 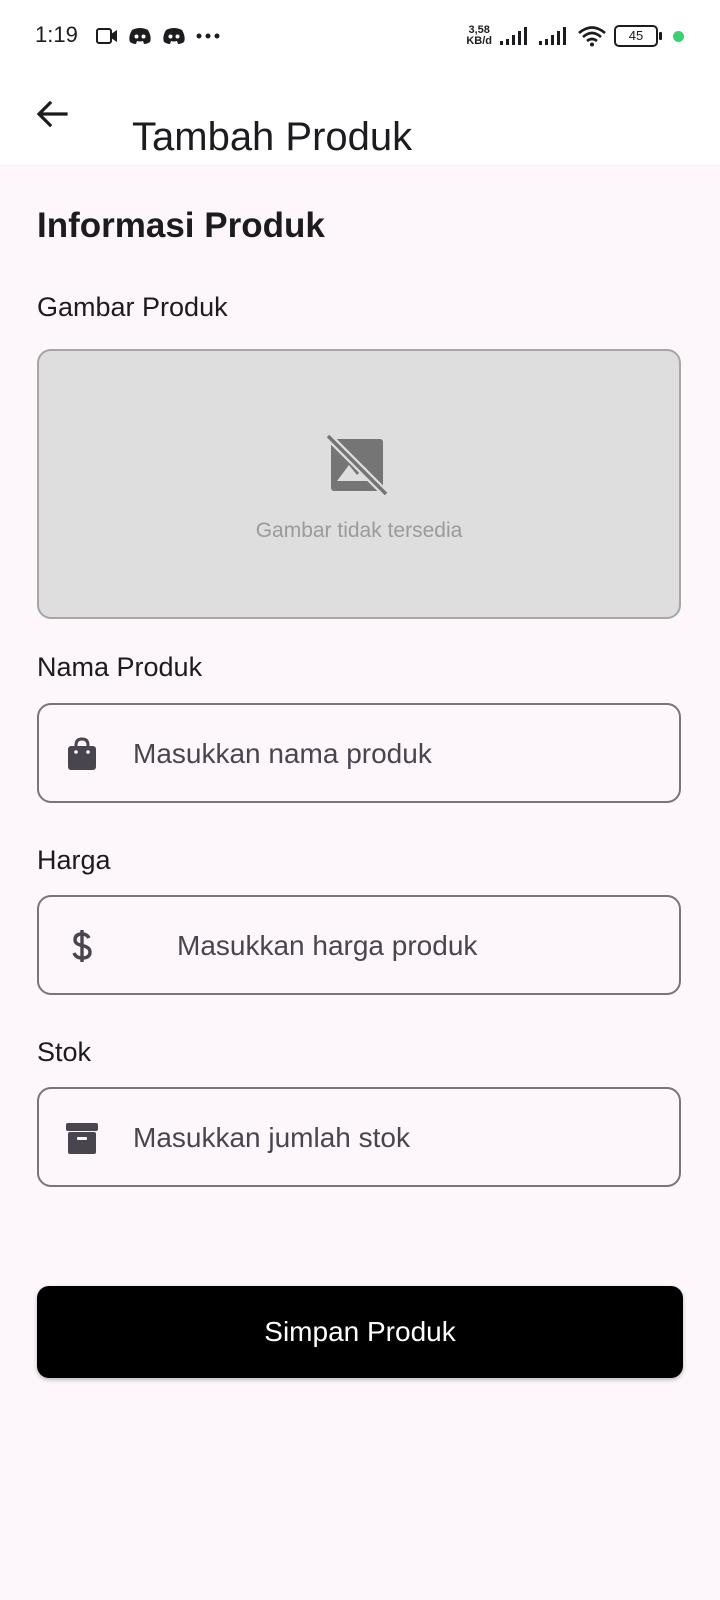 What do you see at coordinates (158, 36) in the screenshot?
I see `notification-icons` at bounding box center [158, 36].